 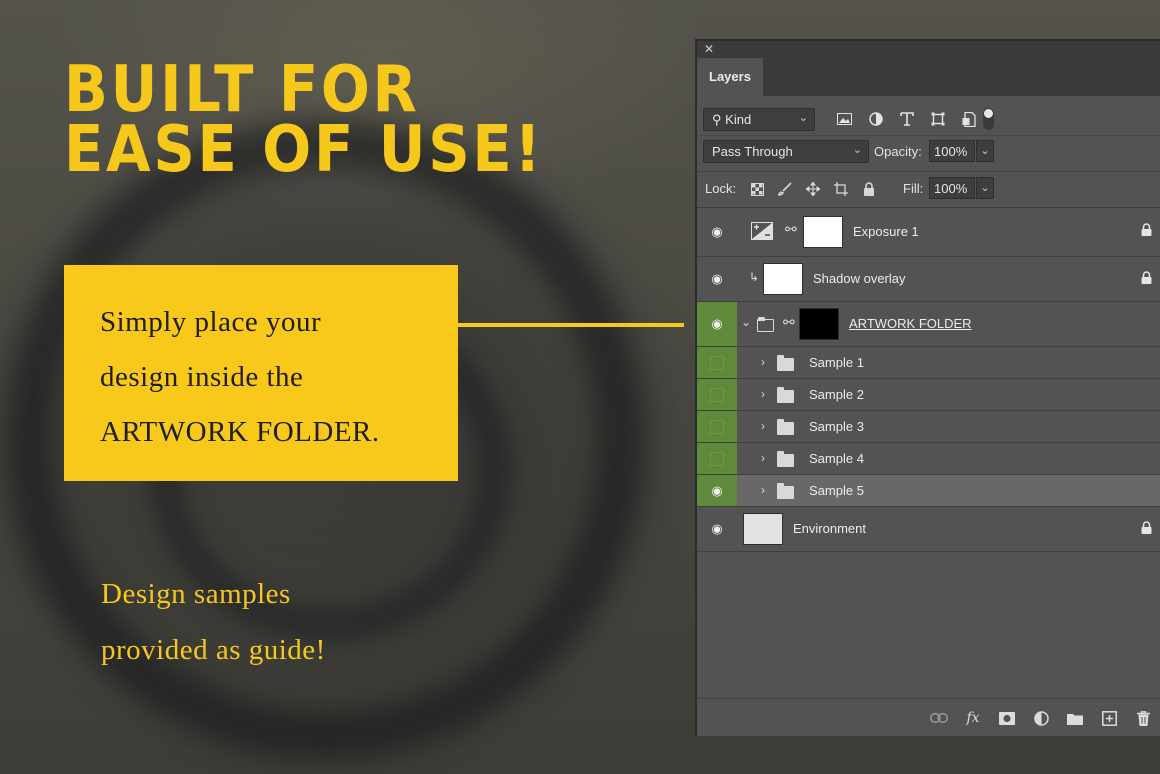 I want to click on folder-mask-thumbnail, so click(x=819, y=324).